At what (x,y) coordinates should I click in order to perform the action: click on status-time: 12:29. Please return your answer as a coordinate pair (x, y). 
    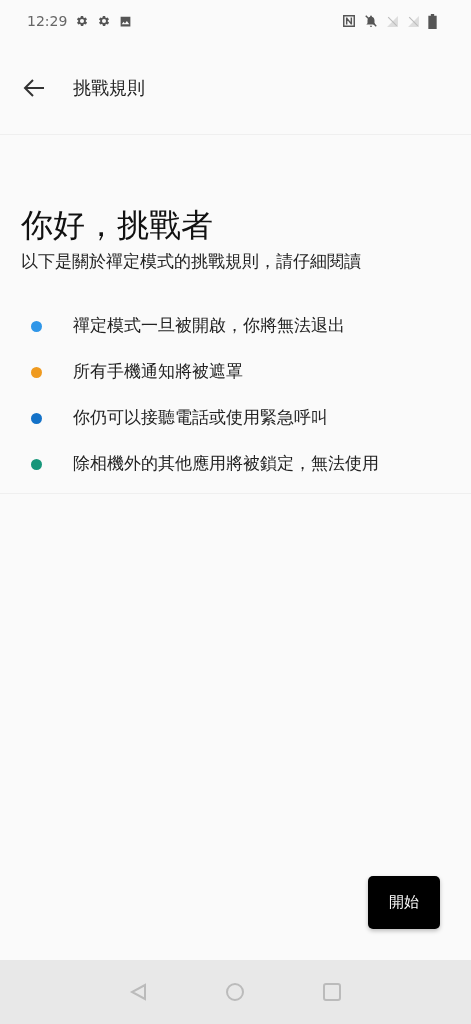
    Looking at the image, I should click on (47, 21).